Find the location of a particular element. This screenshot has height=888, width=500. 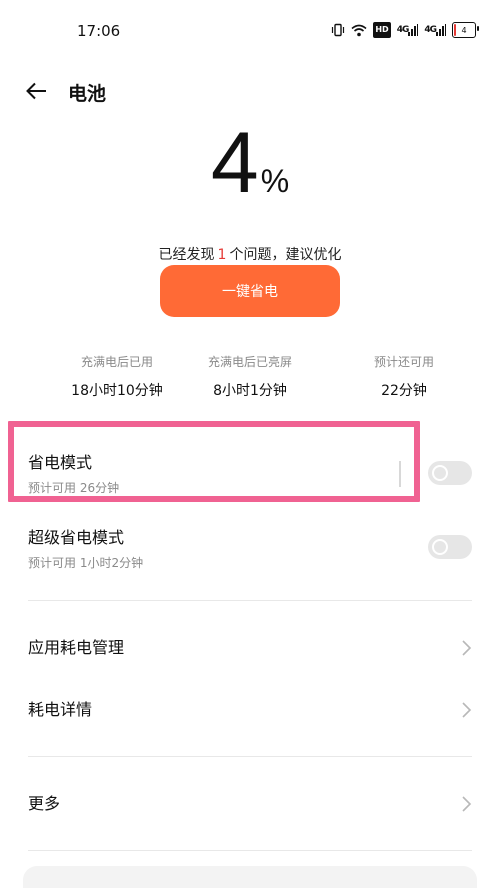

app-power-management-row: 应用耗电管理 is located at coordinates (250, 648).